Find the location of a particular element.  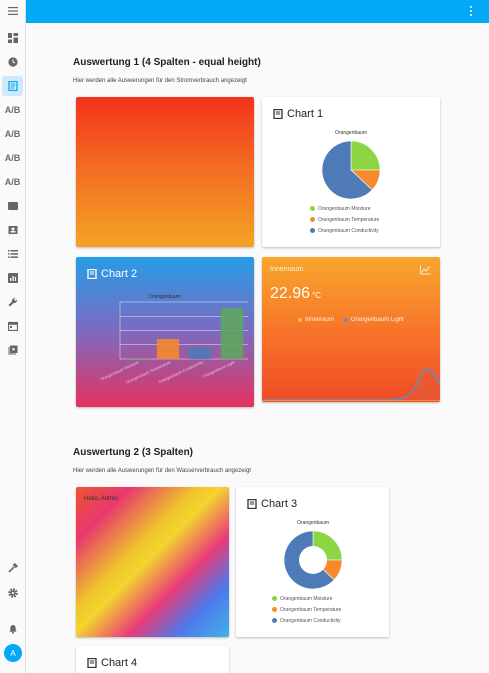

clock-icon is located at coordinates (12, 62).